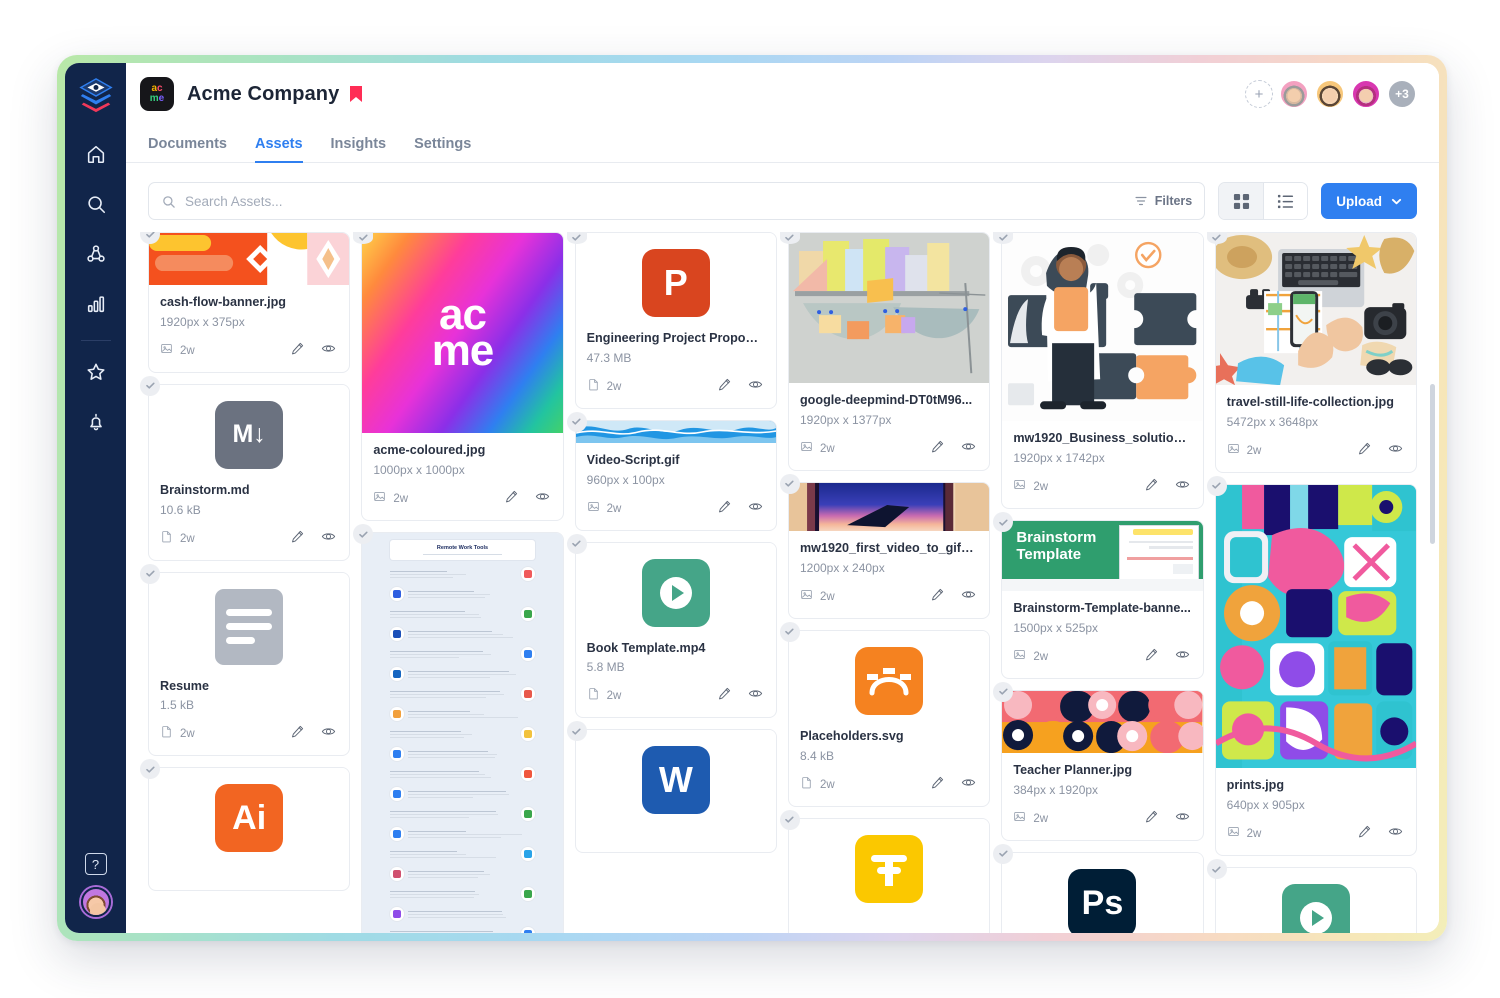  What do you see at coordinates (885, 714) in the screenshot?
I see `asset-card: Placeholders.svg 8.4 kB 2w` at bounding box center [885, 714].